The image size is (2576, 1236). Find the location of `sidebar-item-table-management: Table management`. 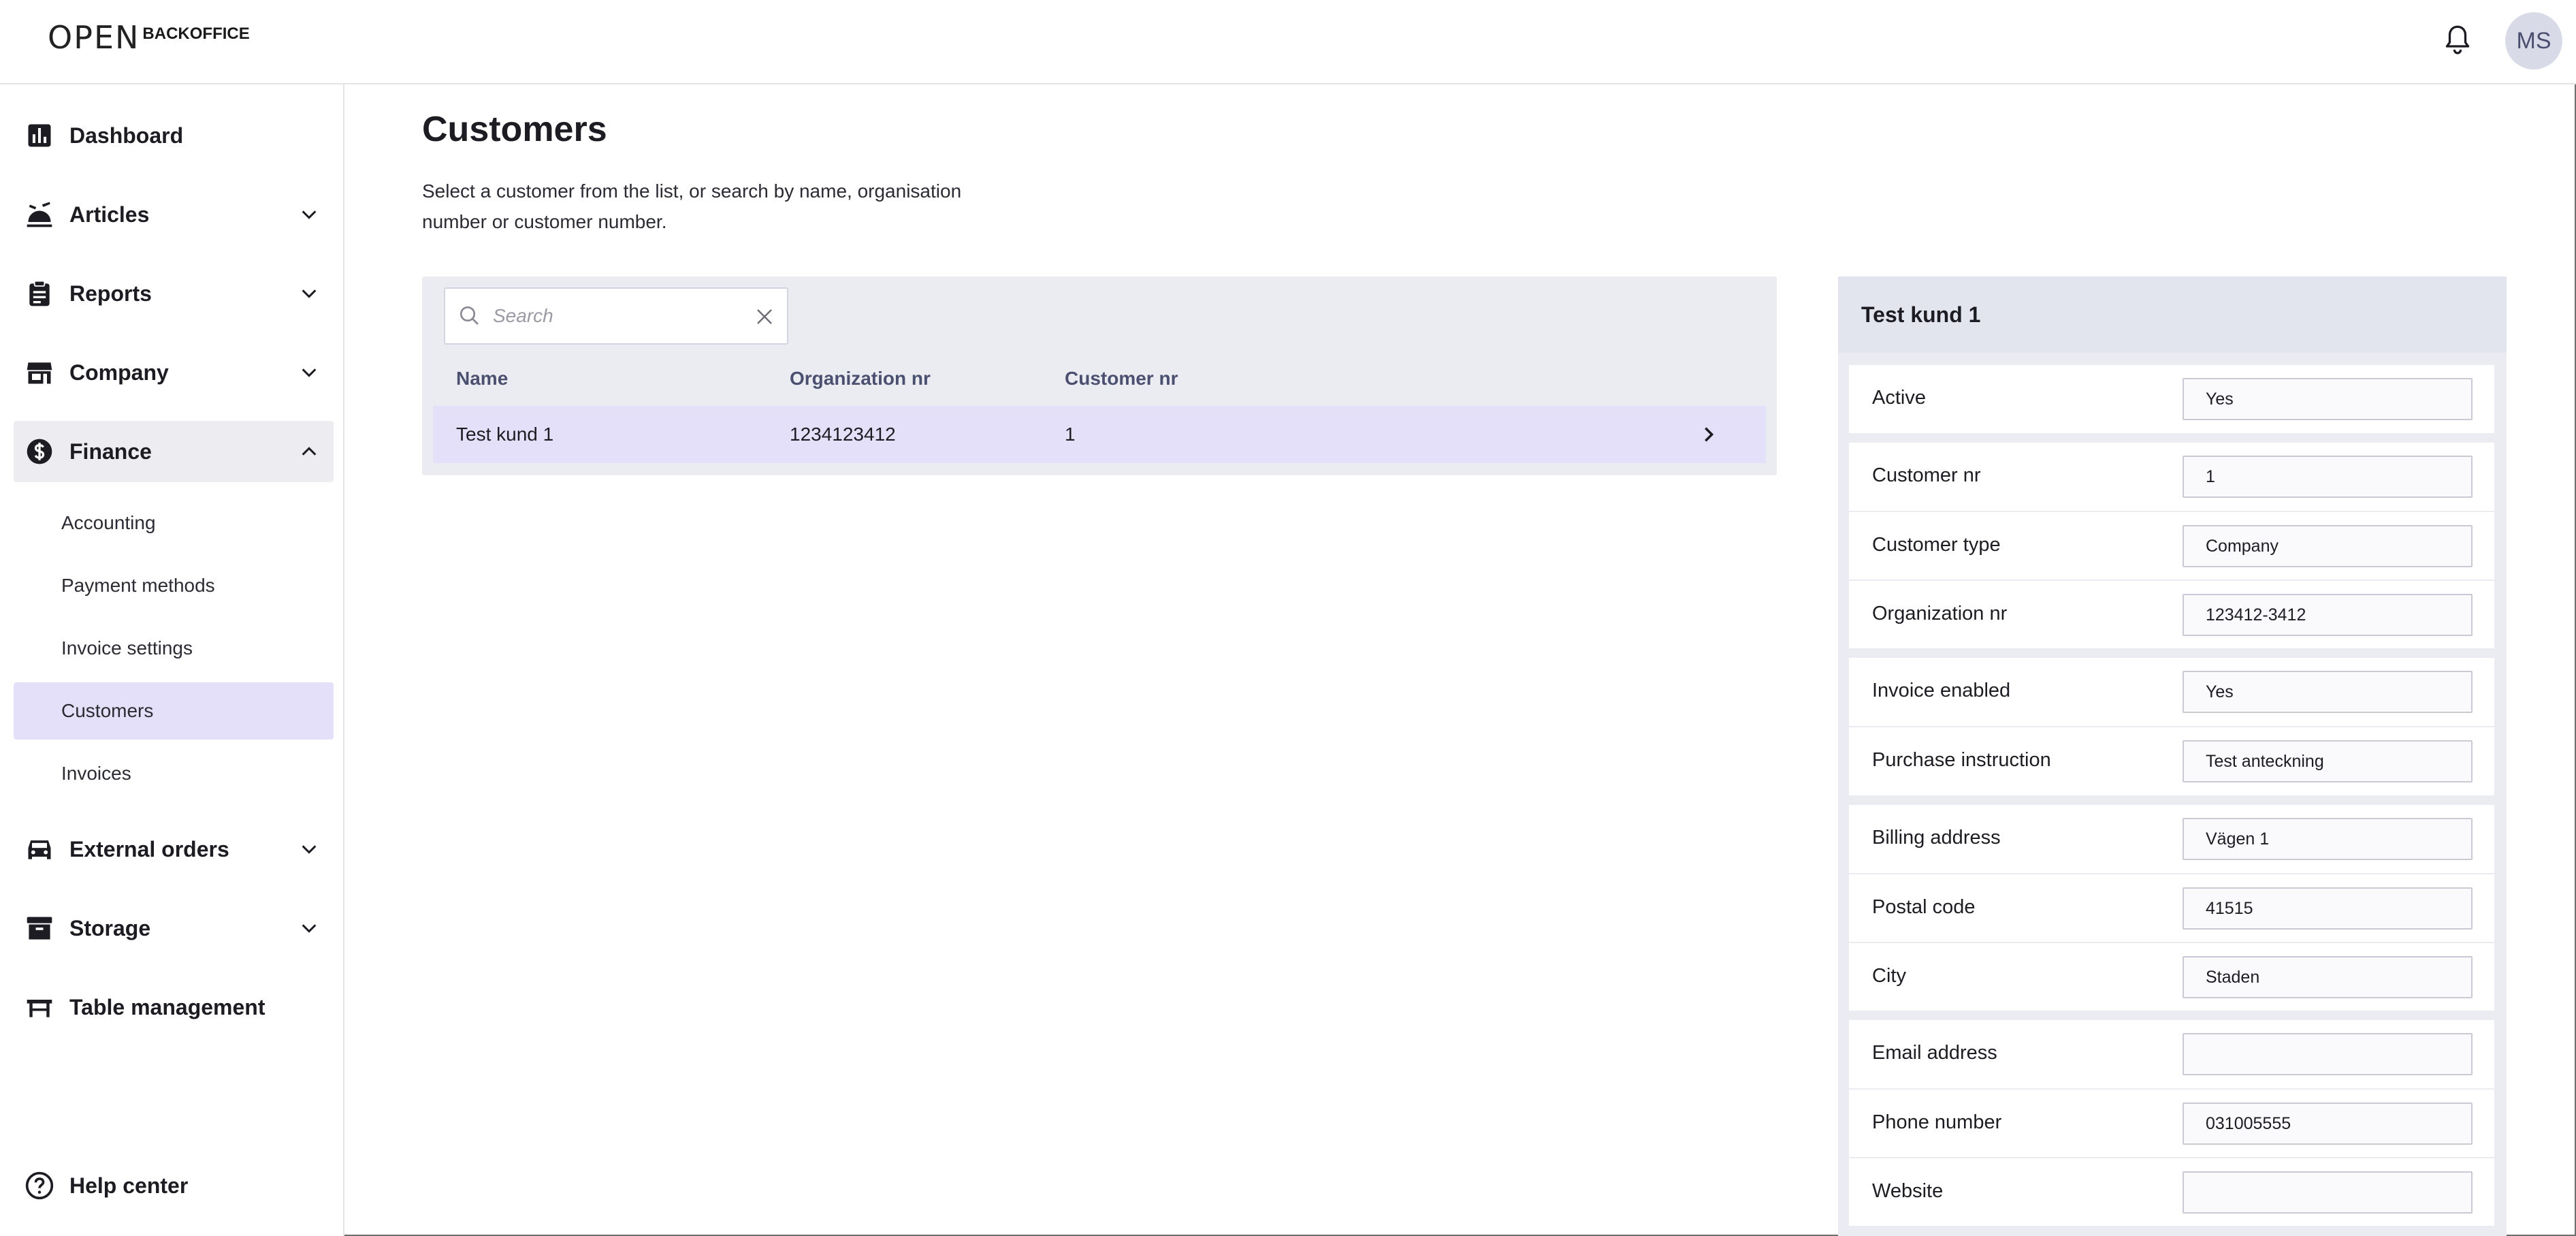

sidebar-item-table-management: Table management is located at coordinates (174, 1007).